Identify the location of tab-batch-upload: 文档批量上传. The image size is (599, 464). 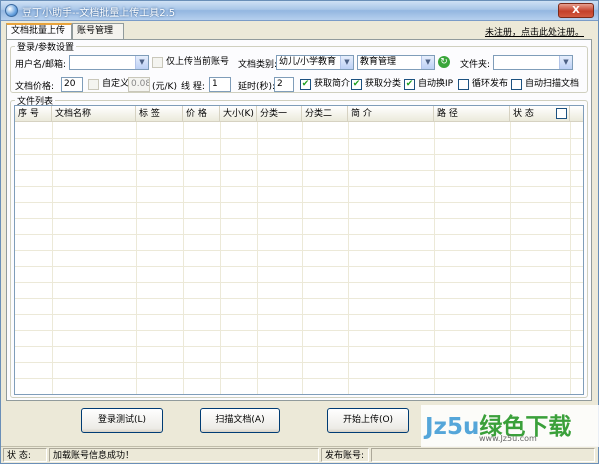
(39, 31).